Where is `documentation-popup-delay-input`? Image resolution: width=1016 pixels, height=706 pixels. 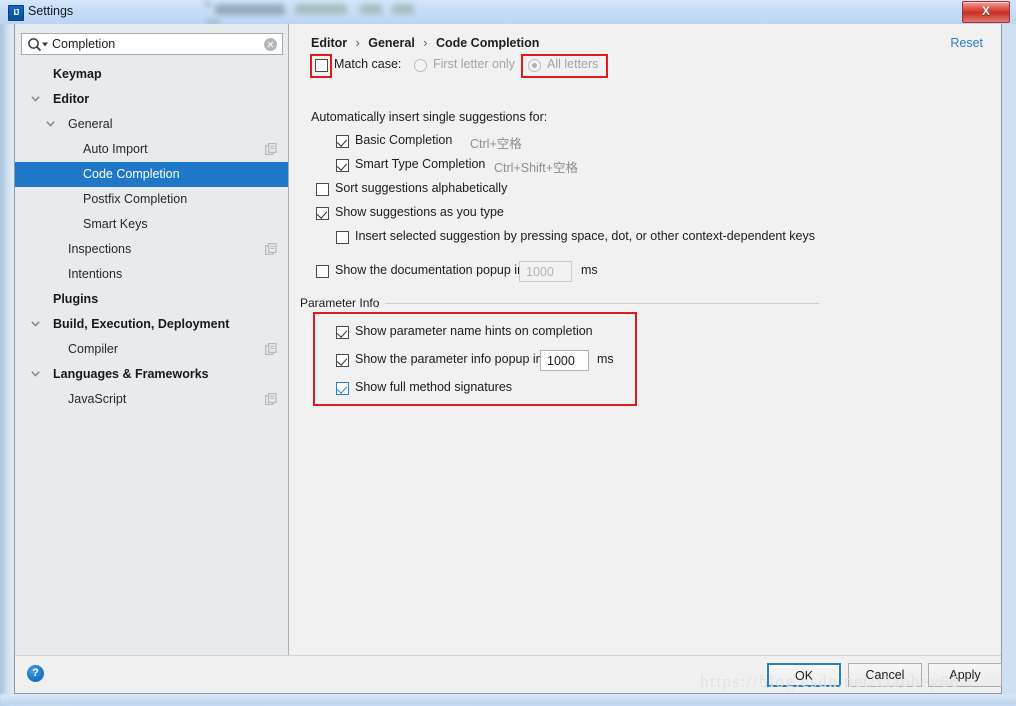 documentation-popup-delay-input is located at coordinates (545, 271).